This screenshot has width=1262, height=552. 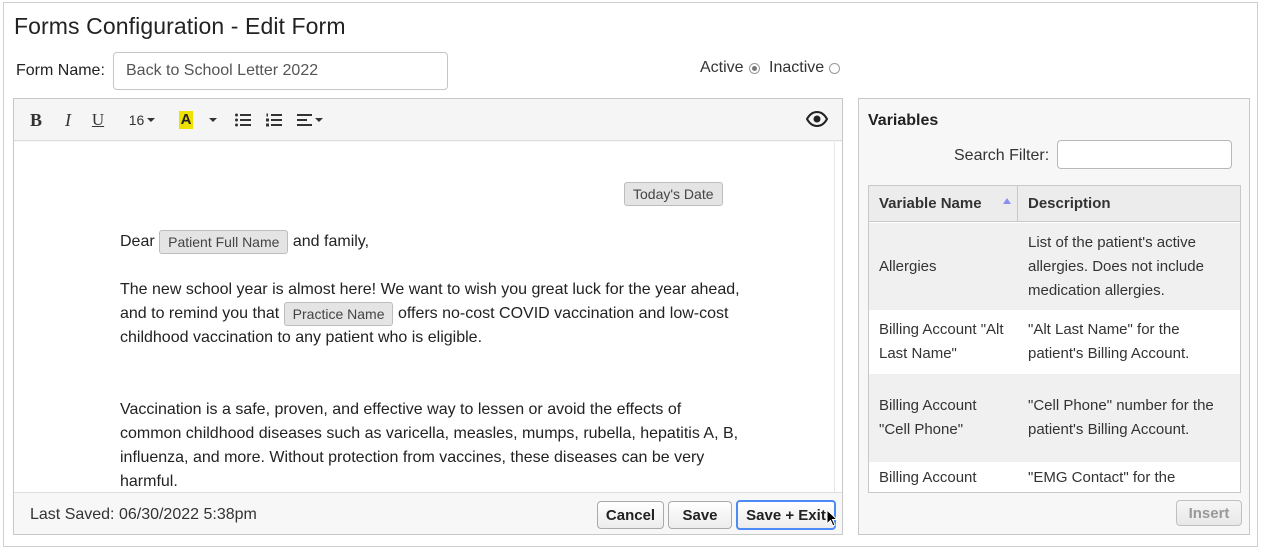 I want to click on editor-scrollbar, so click(x=838, y=317).